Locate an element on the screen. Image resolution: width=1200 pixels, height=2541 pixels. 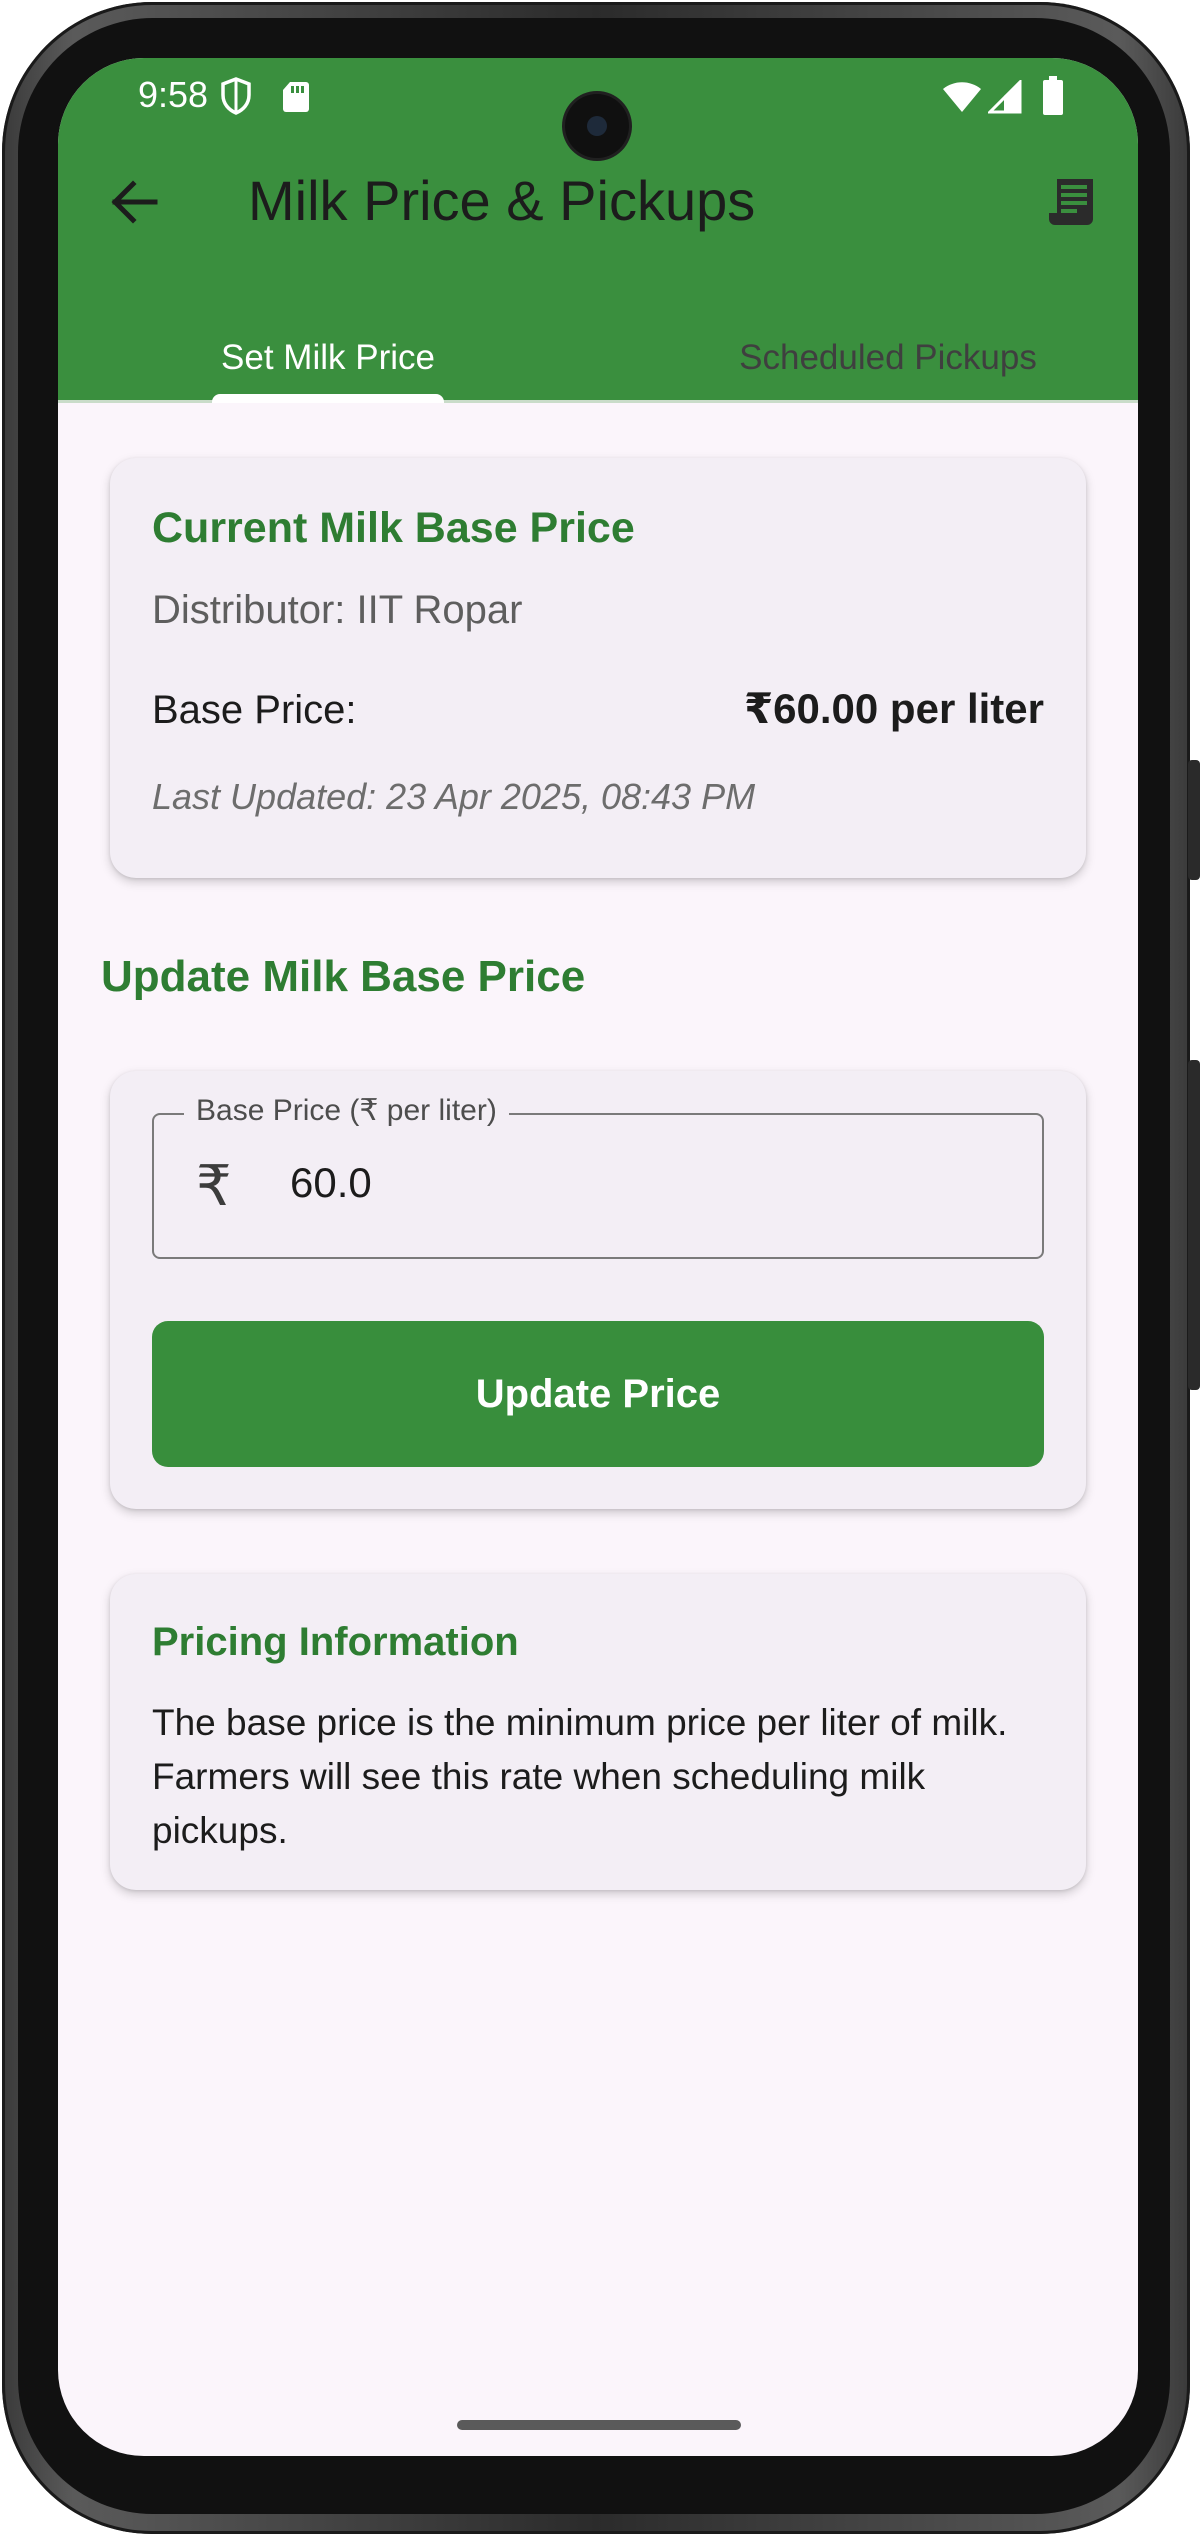
base-price-input-value: 60.0 is located at coordinates (331, 1183).